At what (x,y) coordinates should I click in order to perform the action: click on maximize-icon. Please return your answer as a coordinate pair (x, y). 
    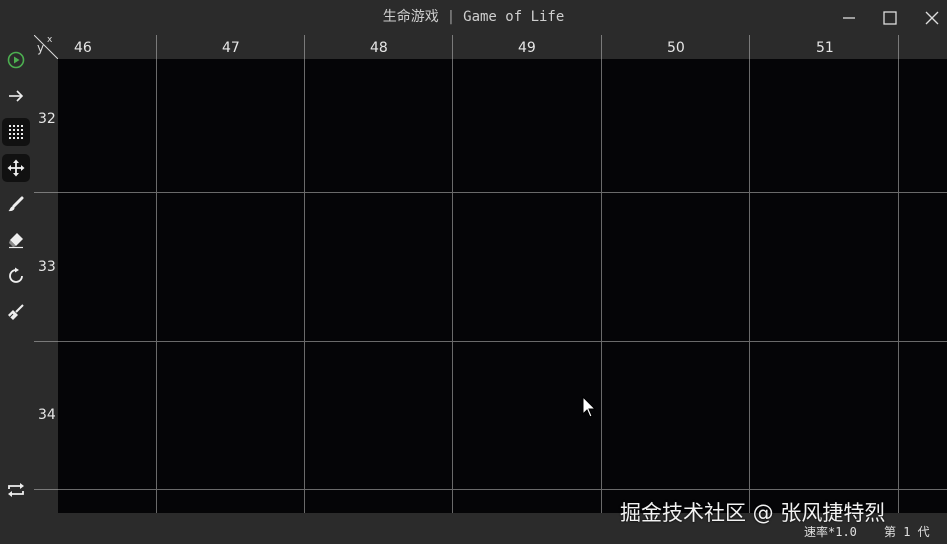
    Looking at the image, I should click on (890, 17).